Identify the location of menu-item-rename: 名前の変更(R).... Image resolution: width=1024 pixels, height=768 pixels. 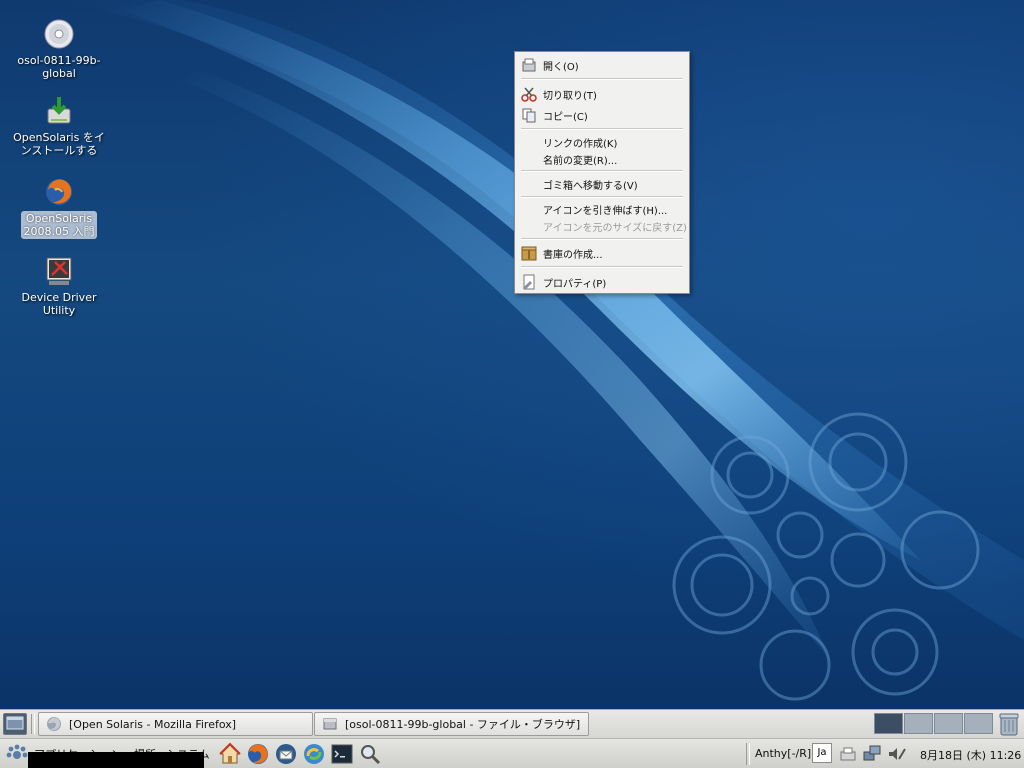
(602, 159).